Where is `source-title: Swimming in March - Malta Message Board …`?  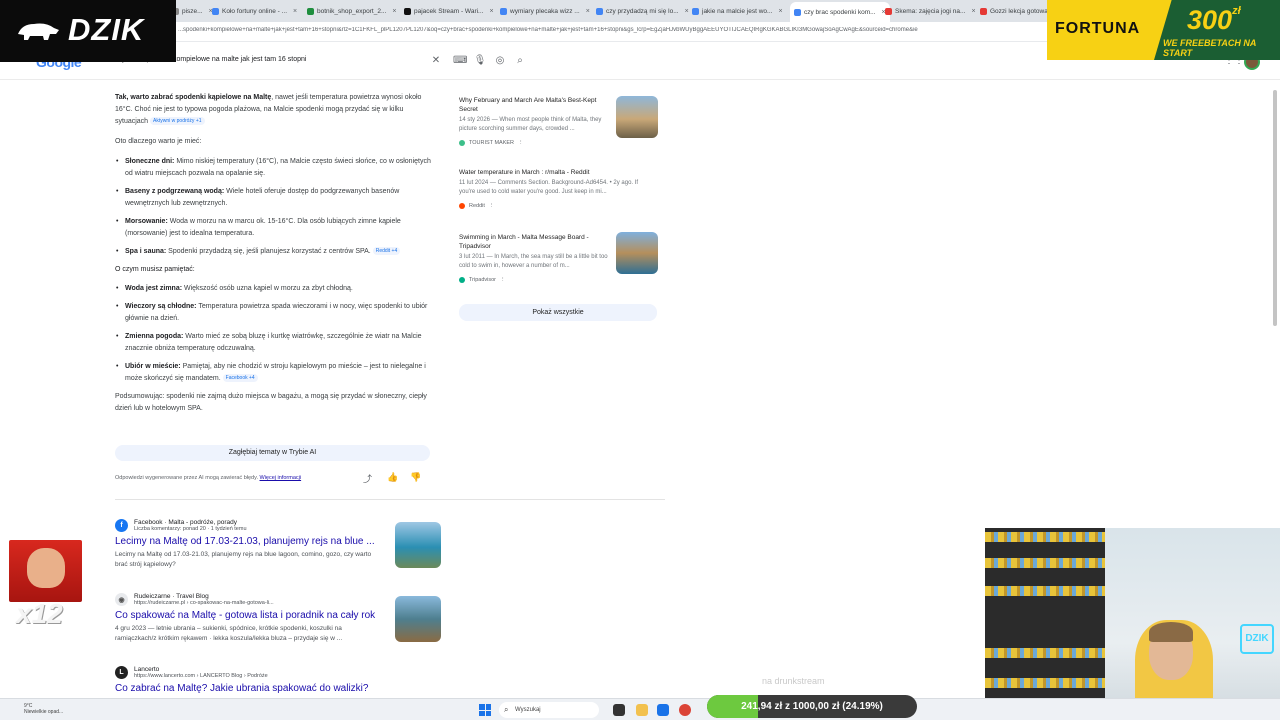
source-title: Swimming in March - Malta Message Board … is located at coordinates (535, 242).